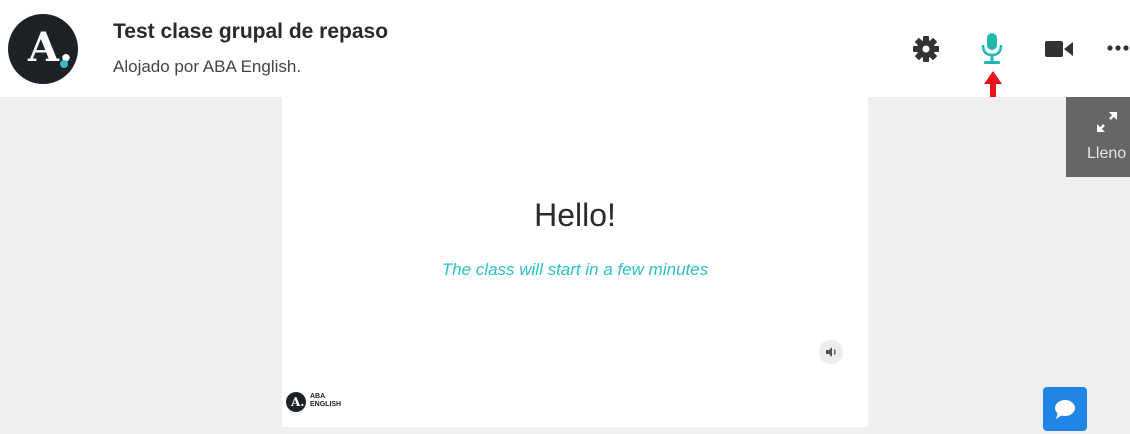  I want to click on slide-brand-name: ABA ENGLISH, so click(335, 401).